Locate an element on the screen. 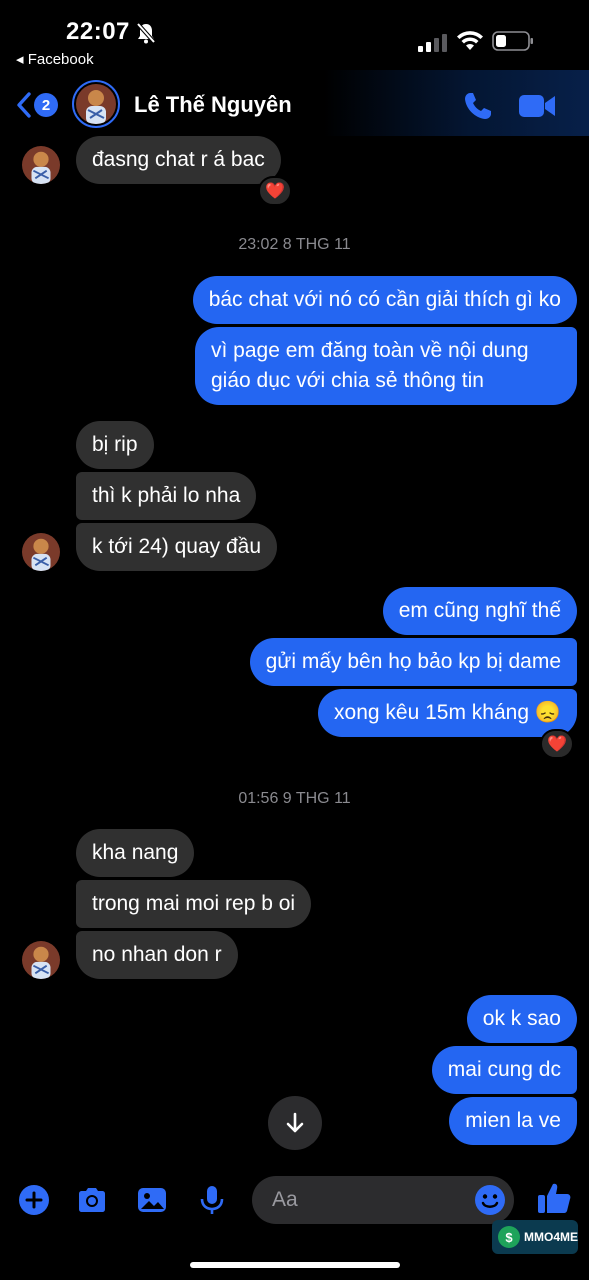 This screenshot has width=589, height=1280. back-chevron-icon is located at coordinates (24, 105).